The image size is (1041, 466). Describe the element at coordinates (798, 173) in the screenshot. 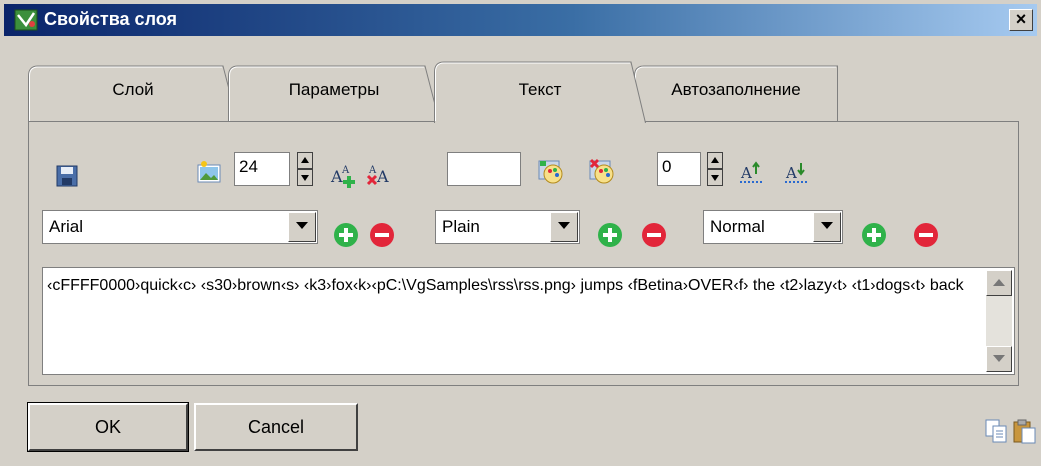

I see `underline-down-icon: A` at that location.